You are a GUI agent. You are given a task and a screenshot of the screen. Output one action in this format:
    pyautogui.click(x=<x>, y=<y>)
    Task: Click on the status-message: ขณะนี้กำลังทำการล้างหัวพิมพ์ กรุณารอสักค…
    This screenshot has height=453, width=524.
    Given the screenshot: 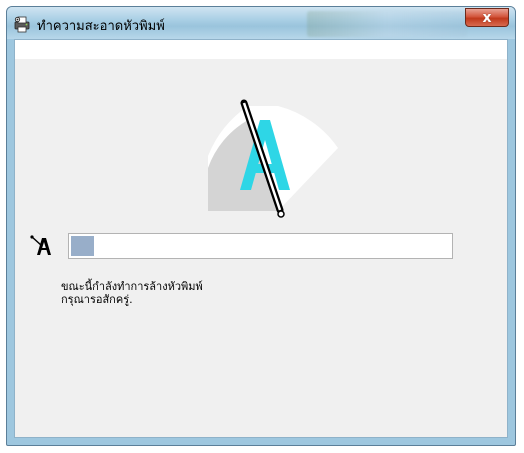 What is the action you would take?
    pyautogui.click(x=132, y=293)
    